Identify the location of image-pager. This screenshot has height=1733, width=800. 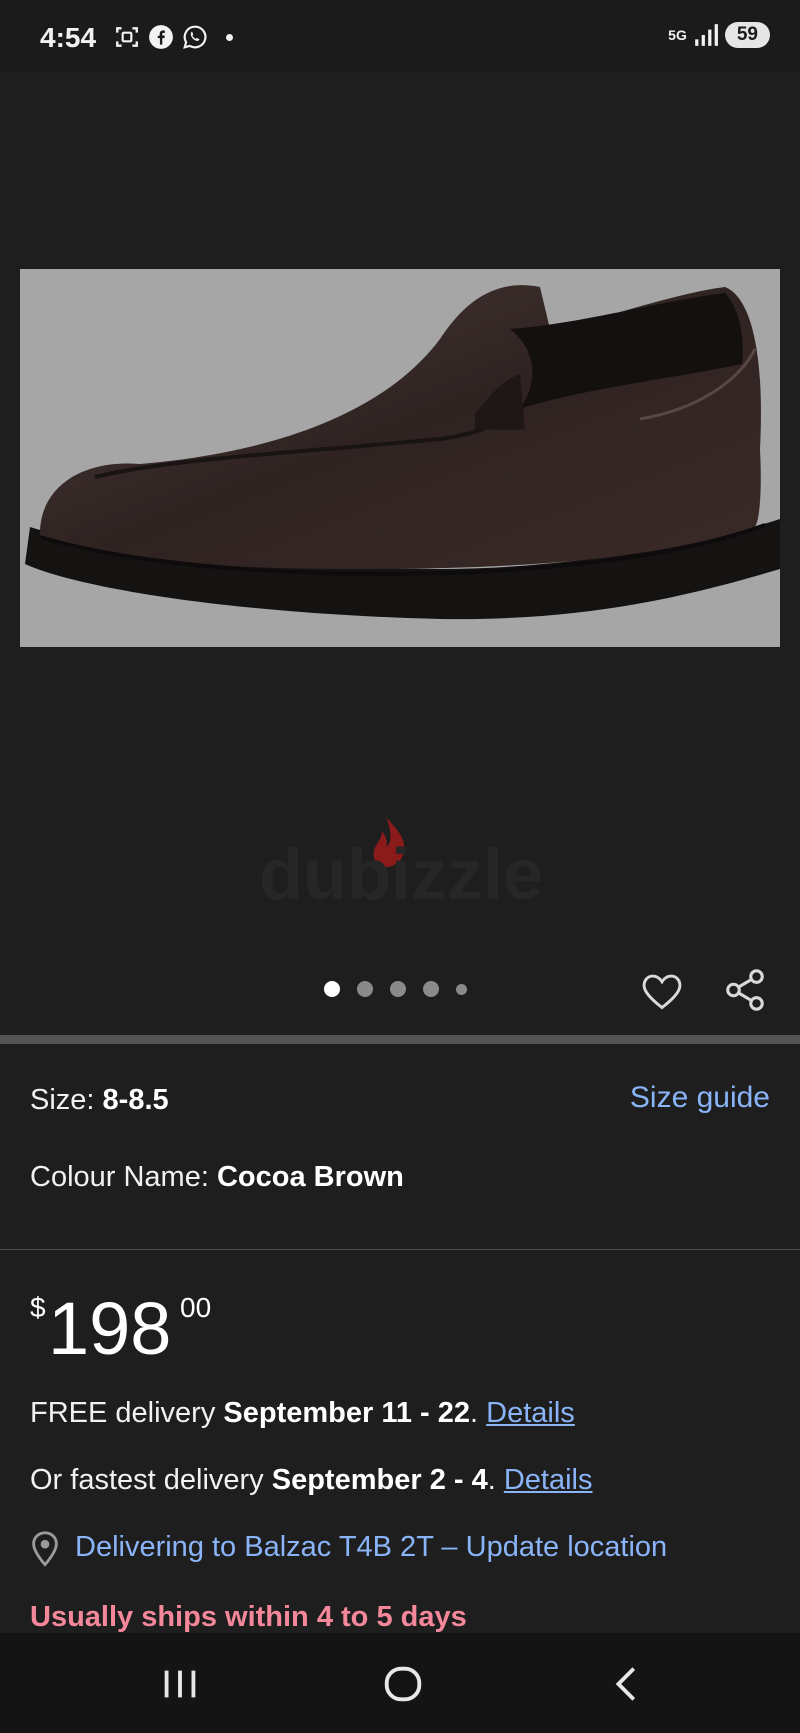
(395, 989).